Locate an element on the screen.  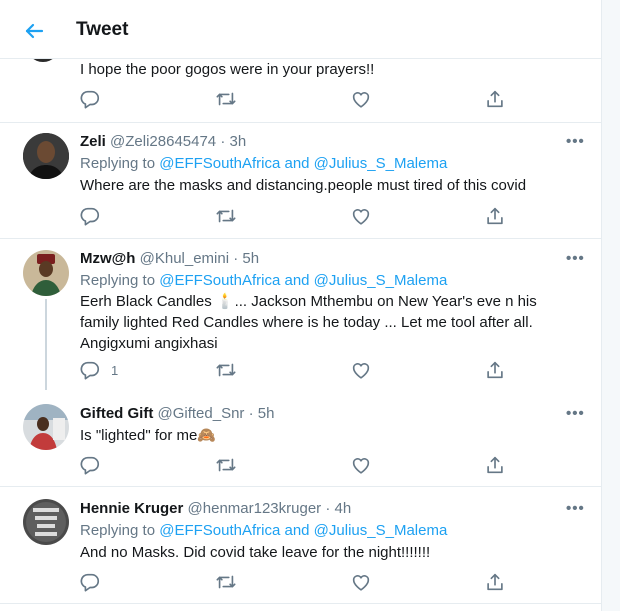
header-bar: Tweet is located at coordinates (300, 29).